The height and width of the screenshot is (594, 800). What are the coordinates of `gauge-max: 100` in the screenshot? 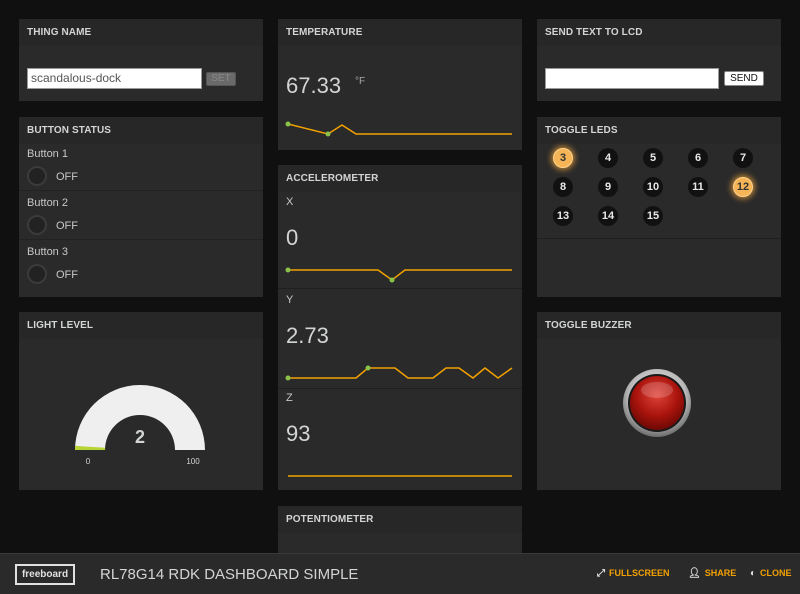 It's located at (193, 461).